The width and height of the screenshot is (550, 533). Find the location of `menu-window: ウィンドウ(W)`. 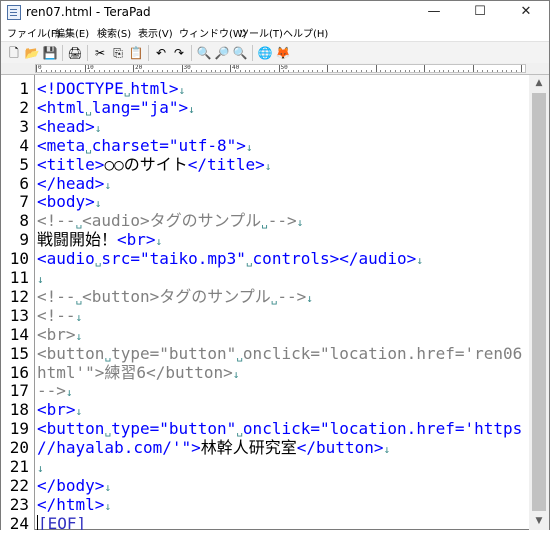

menu-window: ウィンドウ(W) is located at coordinates (213, 32).